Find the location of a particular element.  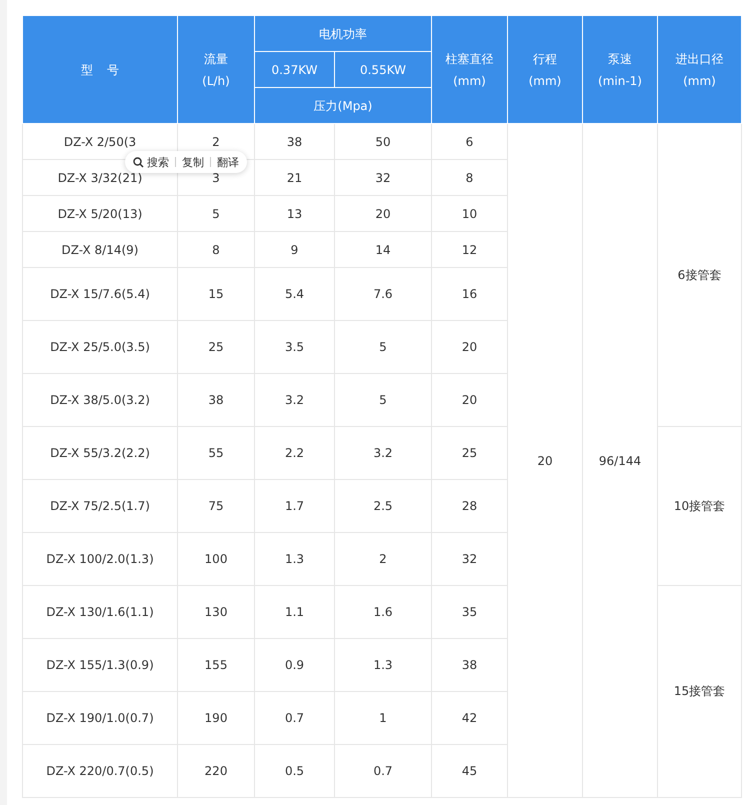

header-cell: 压力(Mpa) is located at coordinates (343, 106).